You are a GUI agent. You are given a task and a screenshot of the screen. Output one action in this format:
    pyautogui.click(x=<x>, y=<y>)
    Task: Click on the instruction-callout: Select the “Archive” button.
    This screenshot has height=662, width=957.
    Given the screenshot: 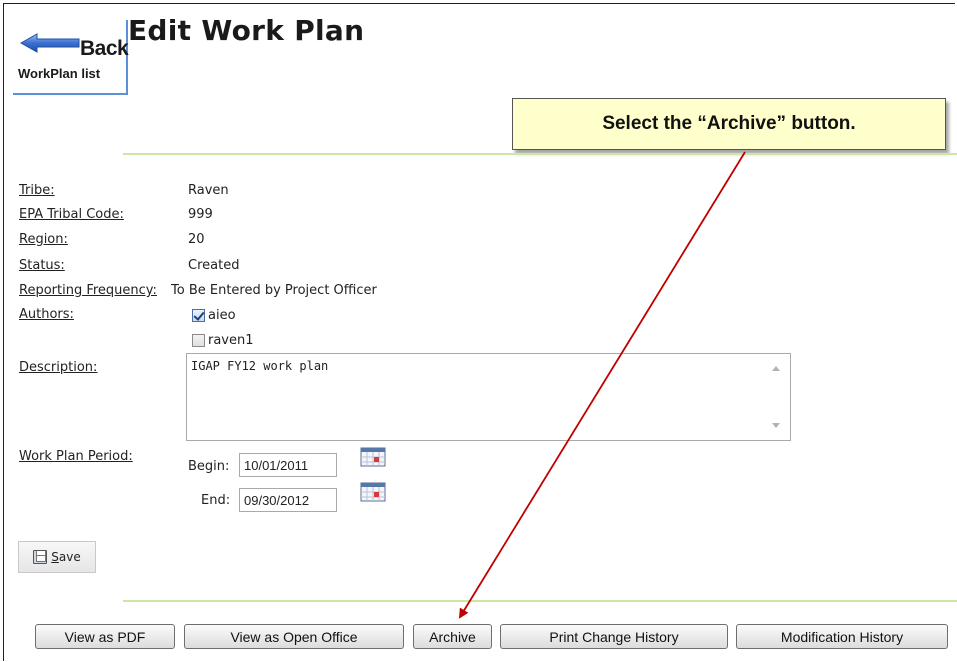 What is the action you would take?
    pyautogui.click(x=729, y=124)
    